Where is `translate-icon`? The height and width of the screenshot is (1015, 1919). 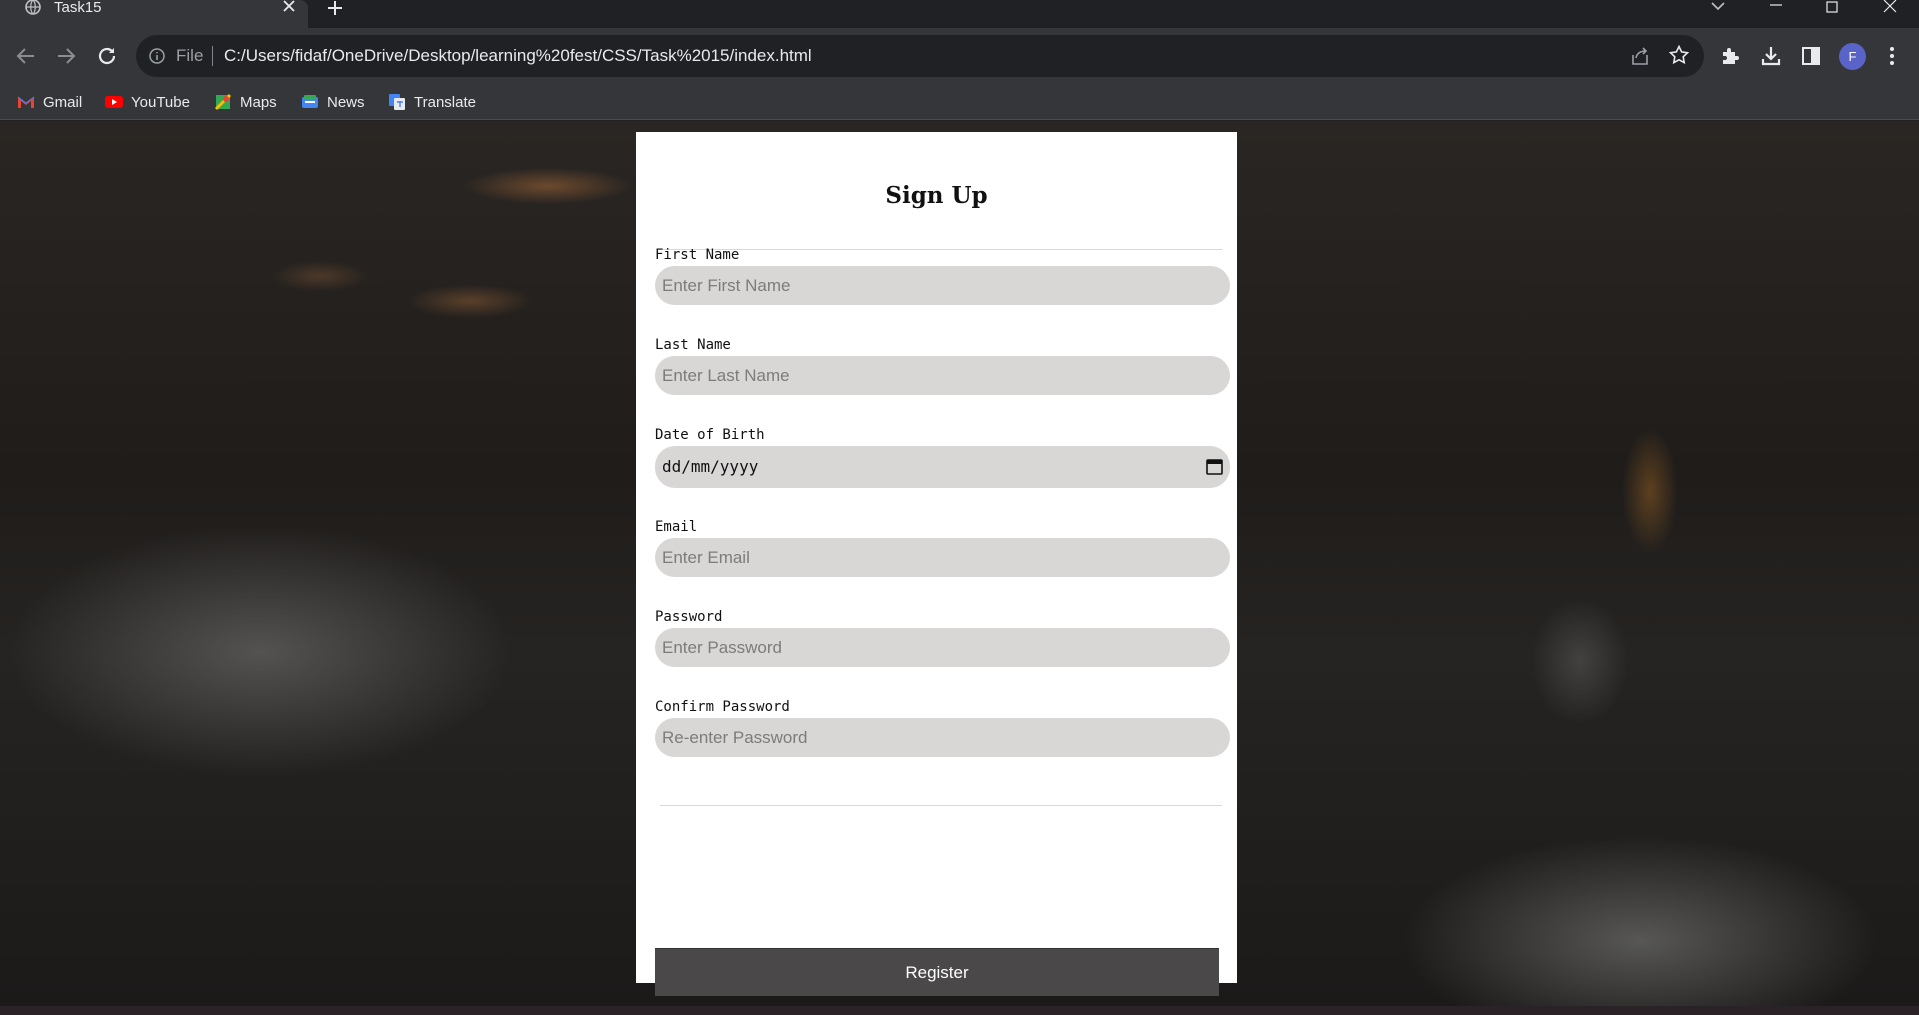 translate-icon is located at coordinates (397, 102).